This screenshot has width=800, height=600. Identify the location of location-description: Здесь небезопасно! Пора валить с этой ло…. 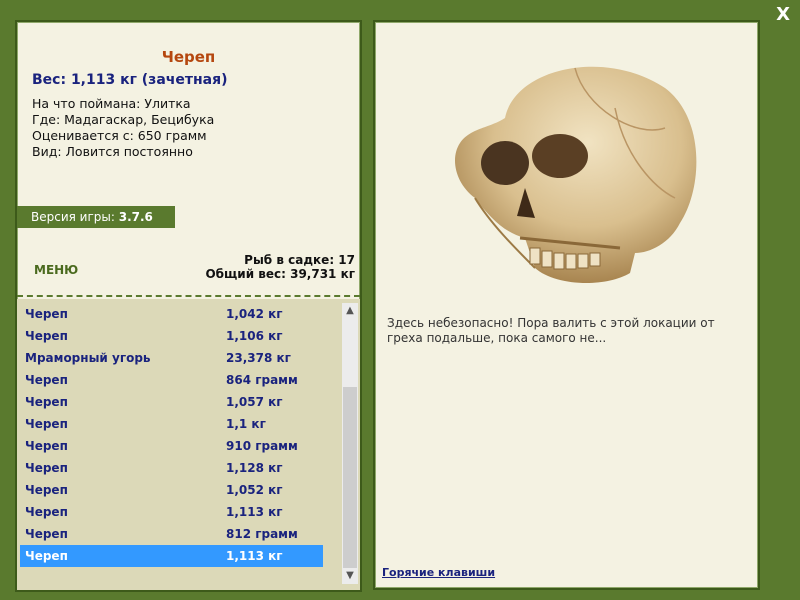
(551, 330).